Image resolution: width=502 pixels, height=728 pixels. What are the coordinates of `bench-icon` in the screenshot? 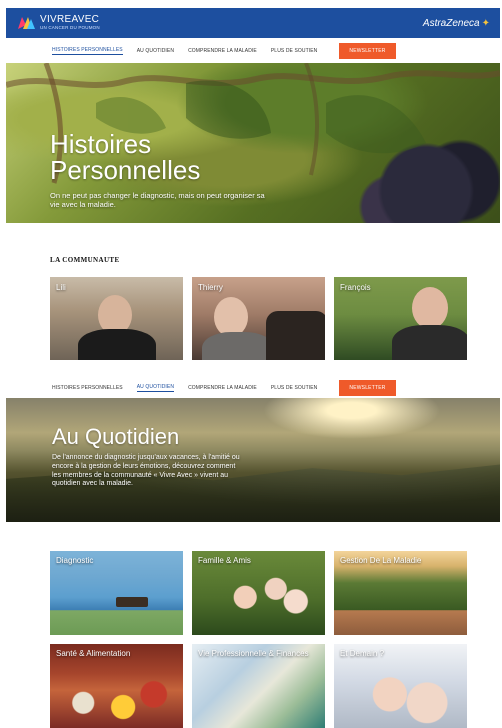 It's located at (132, 602).